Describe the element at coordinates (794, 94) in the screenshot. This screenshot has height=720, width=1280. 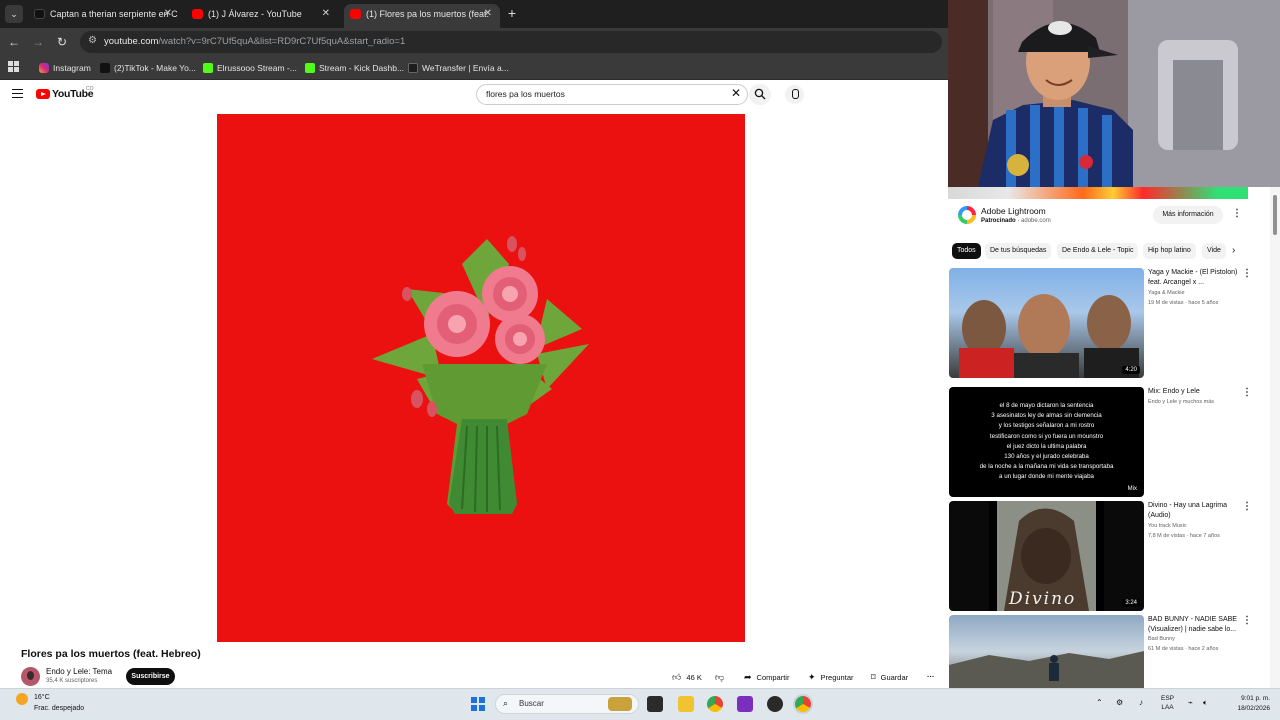
I see `mic-icon` at that location.